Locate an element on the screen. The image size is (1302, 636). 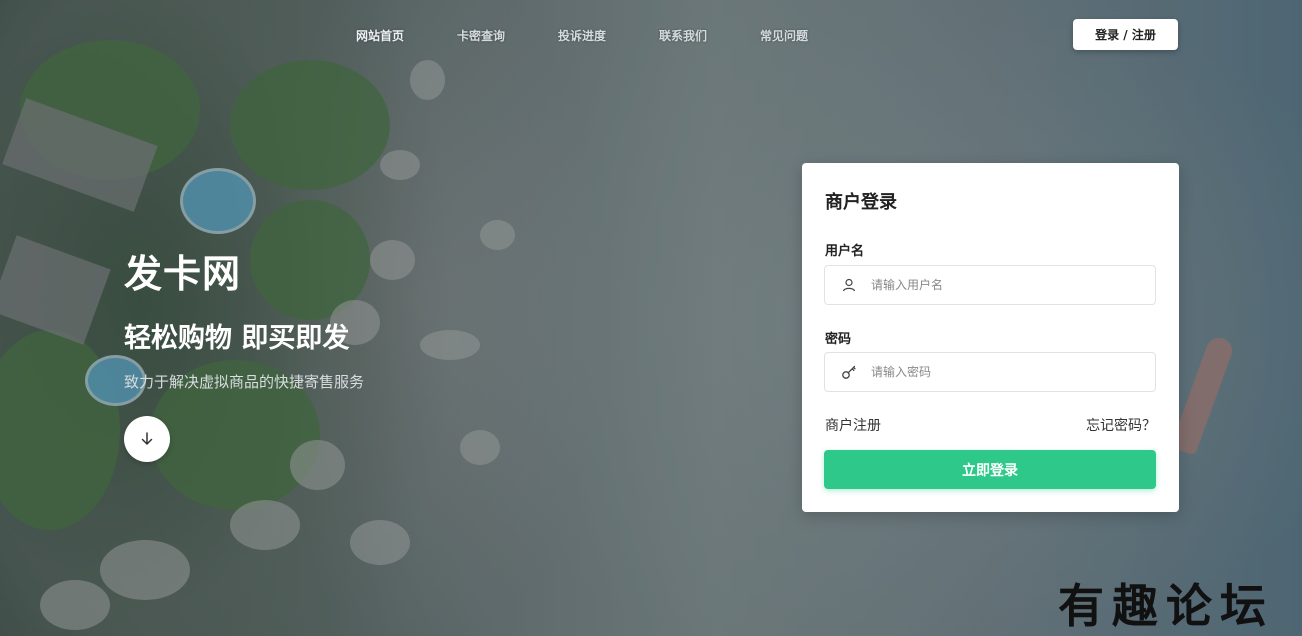
key-icon is located at coordinates (849, 372).